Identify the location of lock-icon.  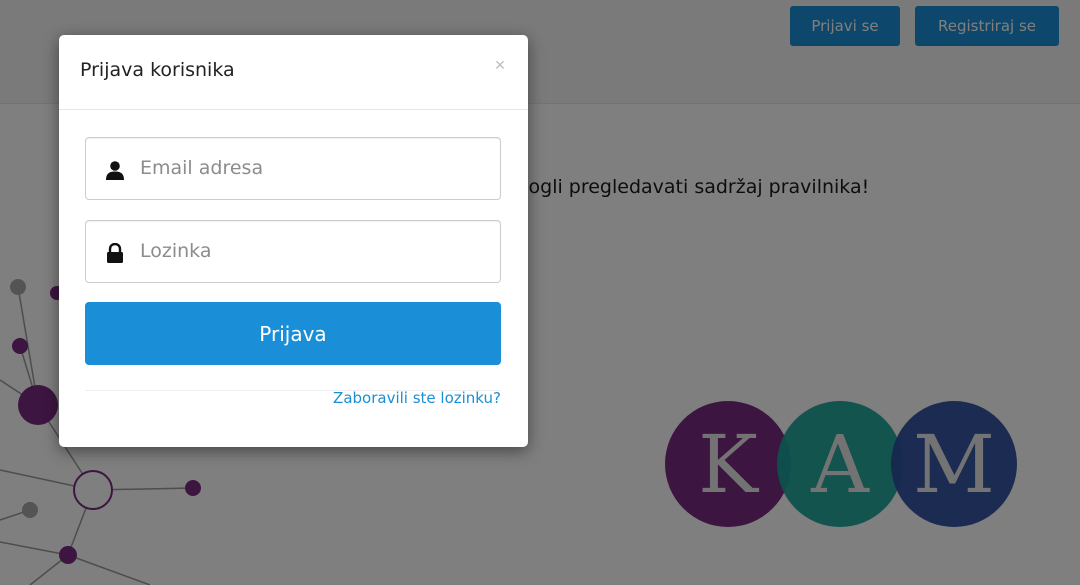
(115, 253).